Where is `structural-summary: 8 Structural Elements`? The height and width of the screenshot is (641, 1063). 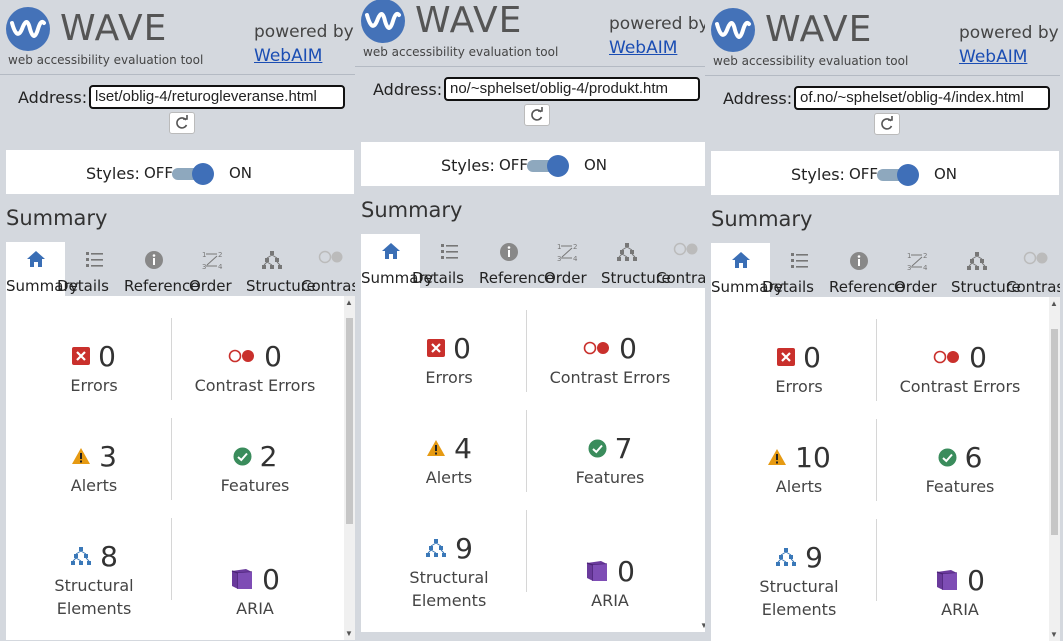 structural-summary: 8 Structural Elements is located at coordinates (94, 580).